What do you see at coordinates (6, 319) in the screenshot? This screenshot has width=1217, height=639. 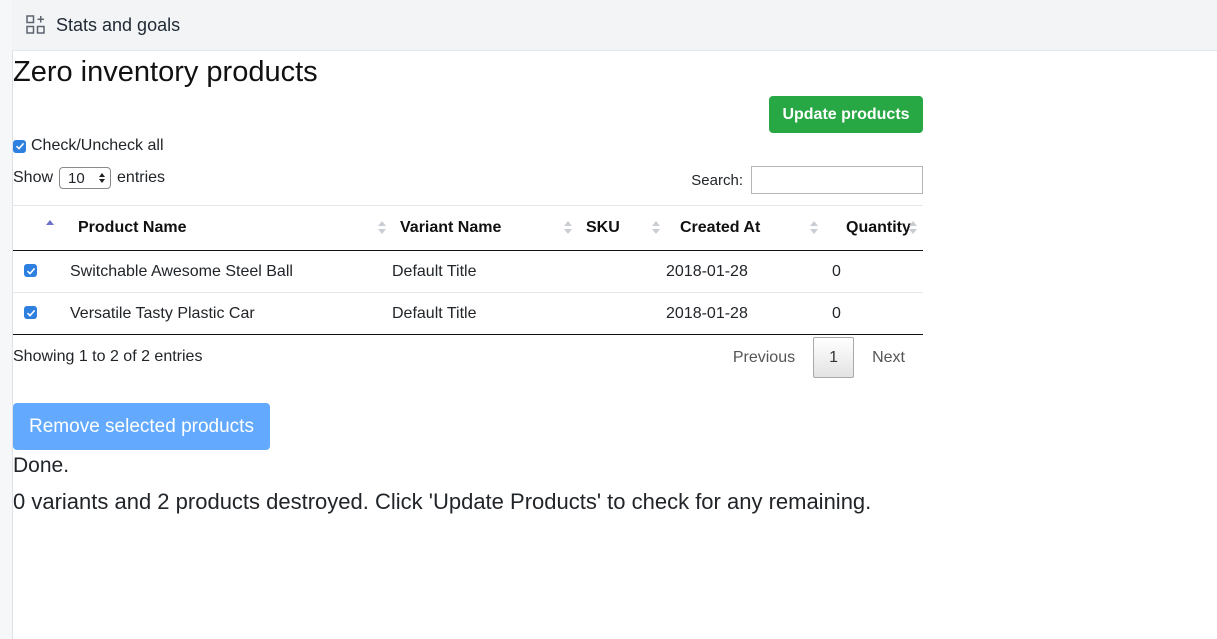 I see `left-sidebar-edge` at bounding box center [6, 319].